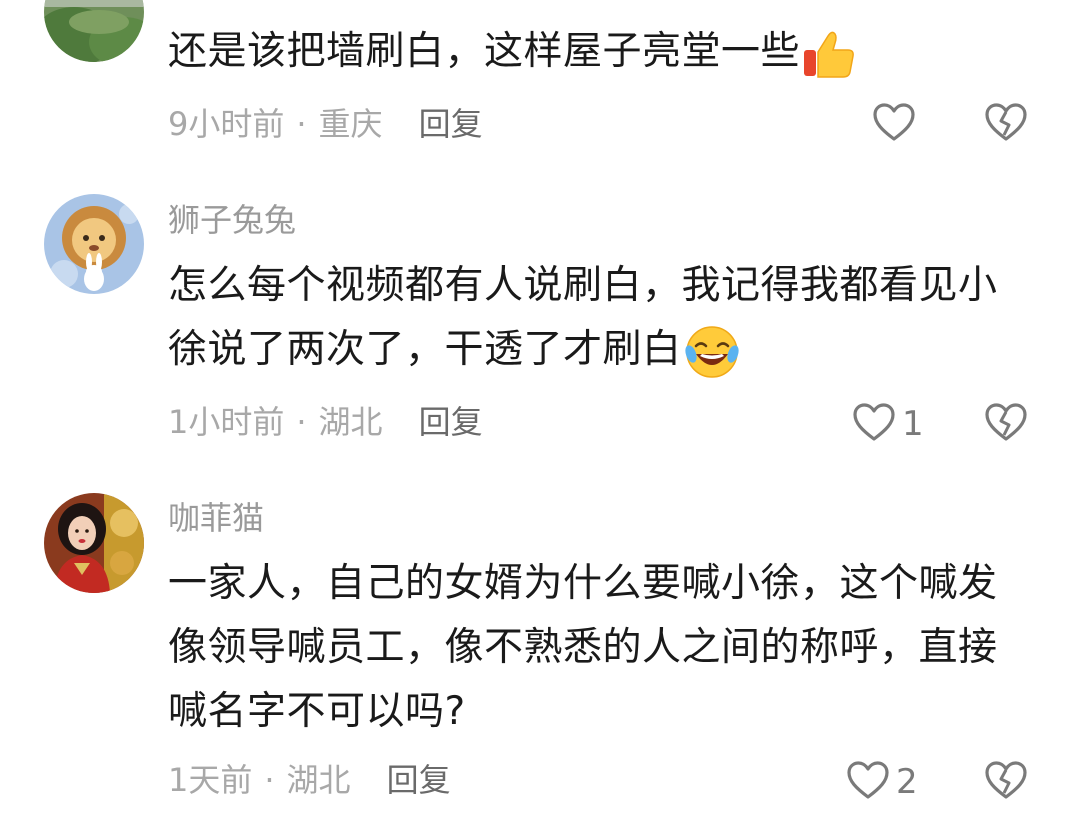  I want to click on comment-text: 还是该把墙刷白，这样屋子亮堂一些, so click(603, 52).